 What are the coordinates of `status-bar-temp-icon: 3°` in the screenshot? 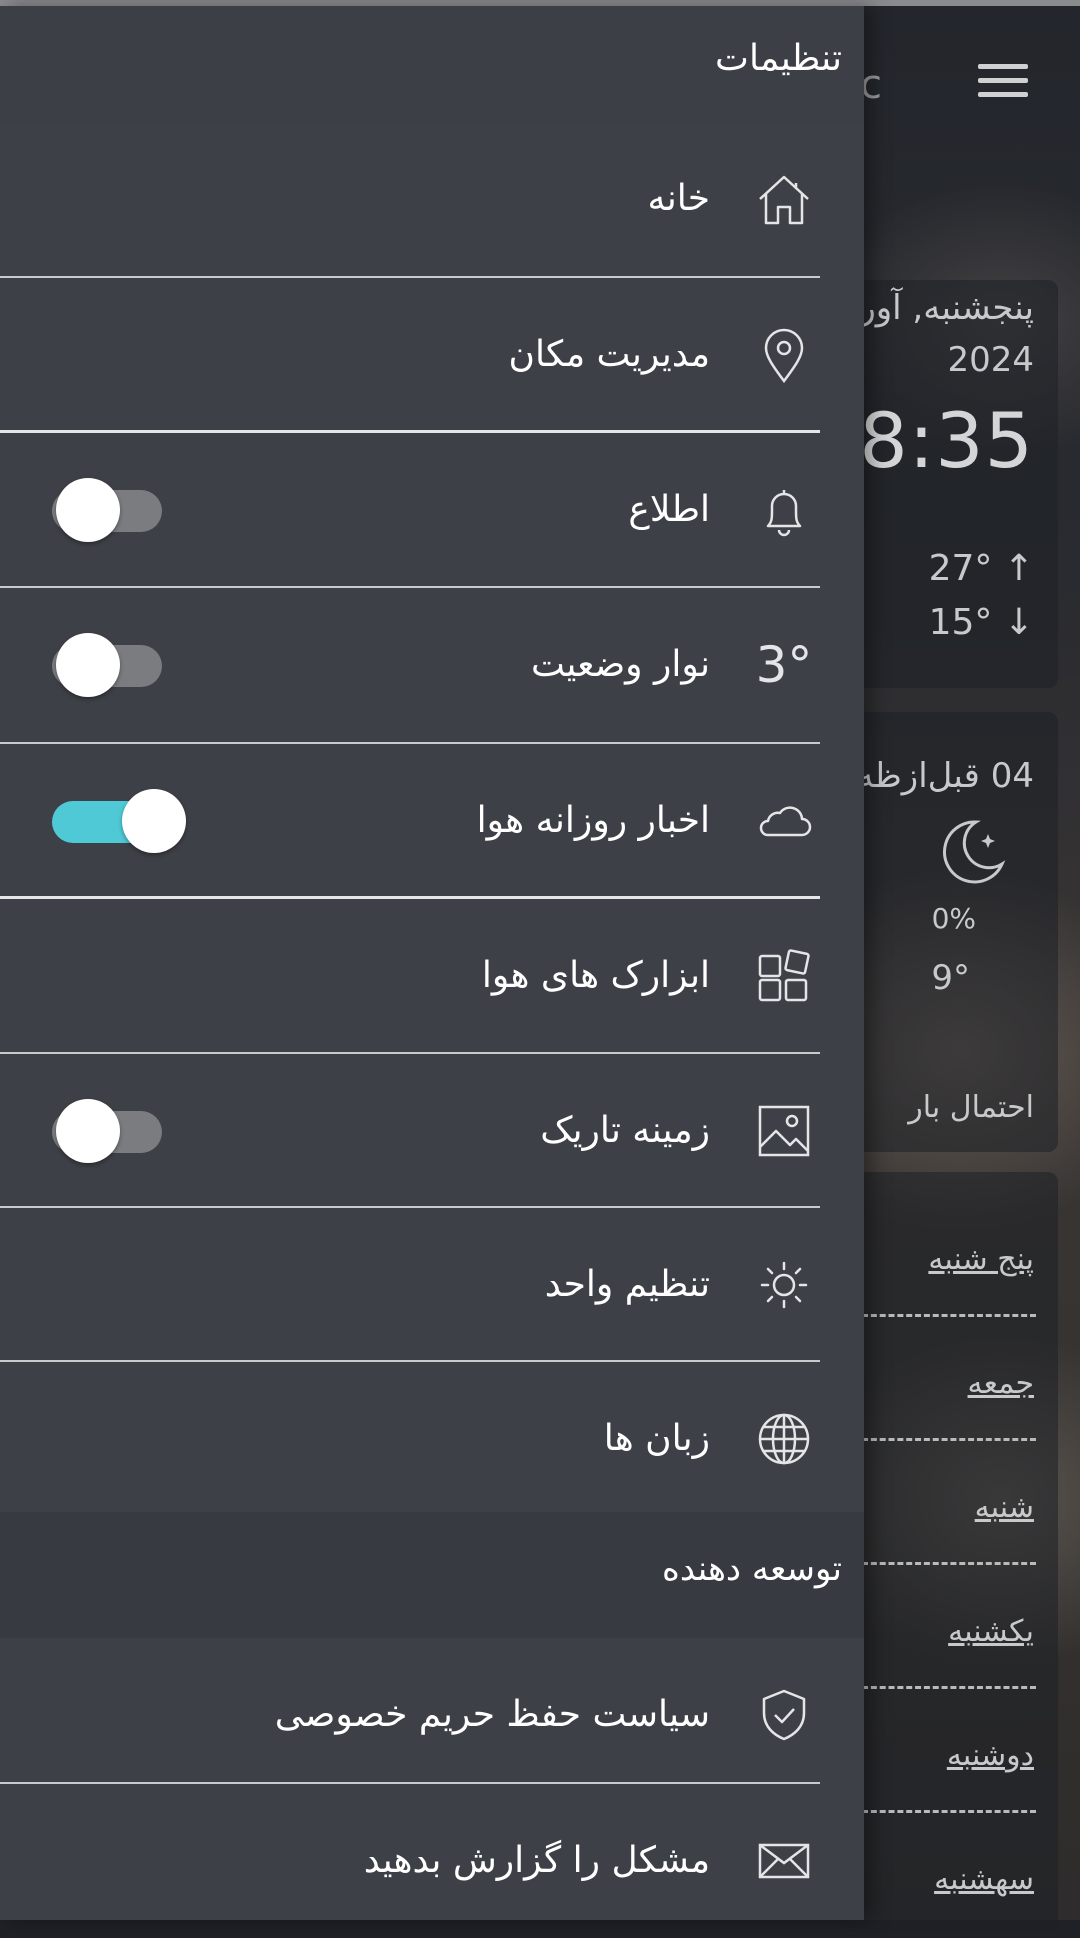 It's located at (784, 665).